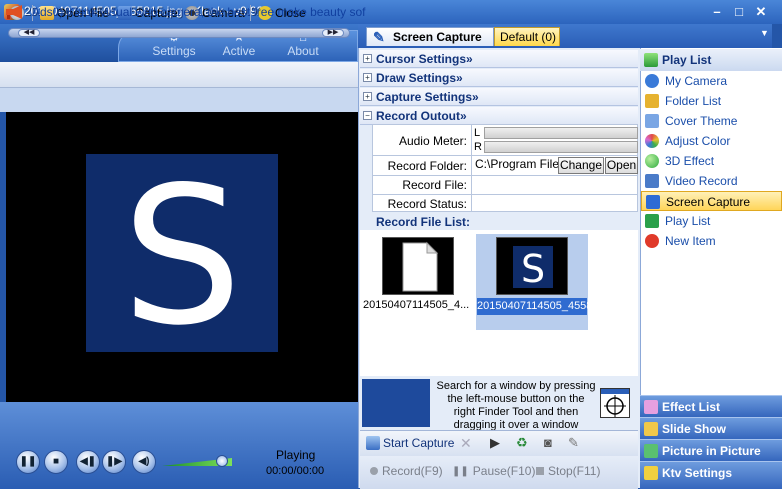 This screenshot has width=782, height=489. Describe the element at coordinates (527, 36) in the screenshot. I see `tab-default: Default (0)` at that location.